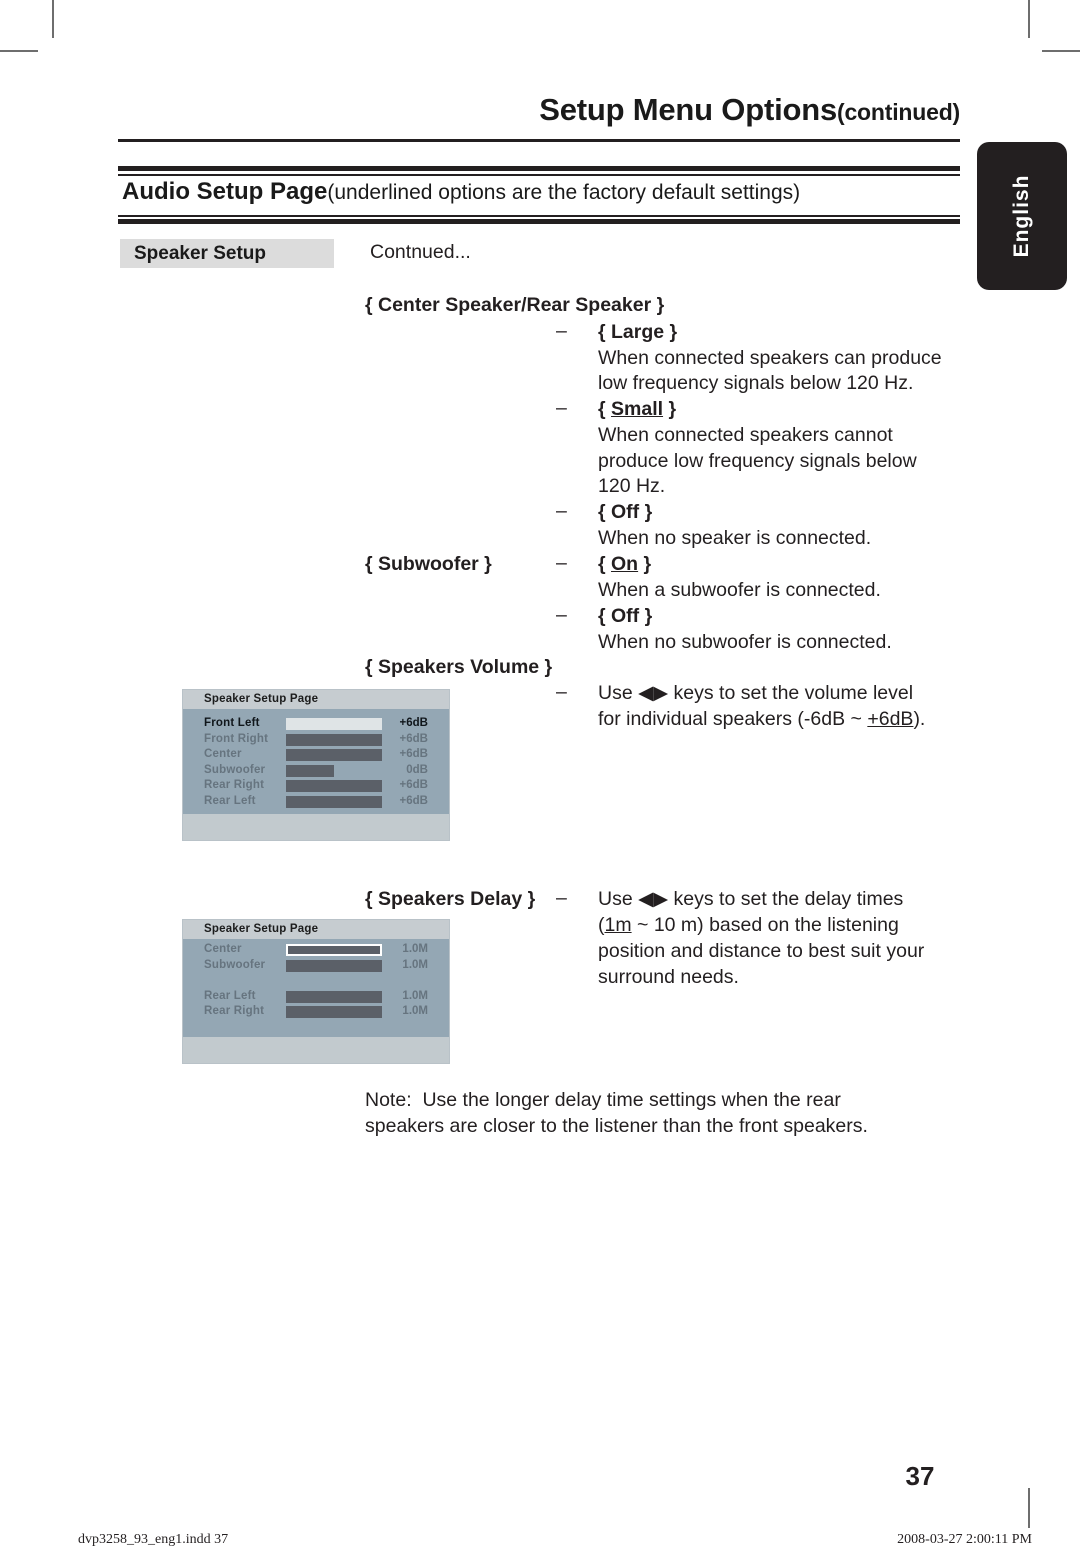 The width and height of the screenshot is (1080, 1567). I want to click on footer-file-info: dvp3258_93_eng1.indd 37, so click(153, 1539).